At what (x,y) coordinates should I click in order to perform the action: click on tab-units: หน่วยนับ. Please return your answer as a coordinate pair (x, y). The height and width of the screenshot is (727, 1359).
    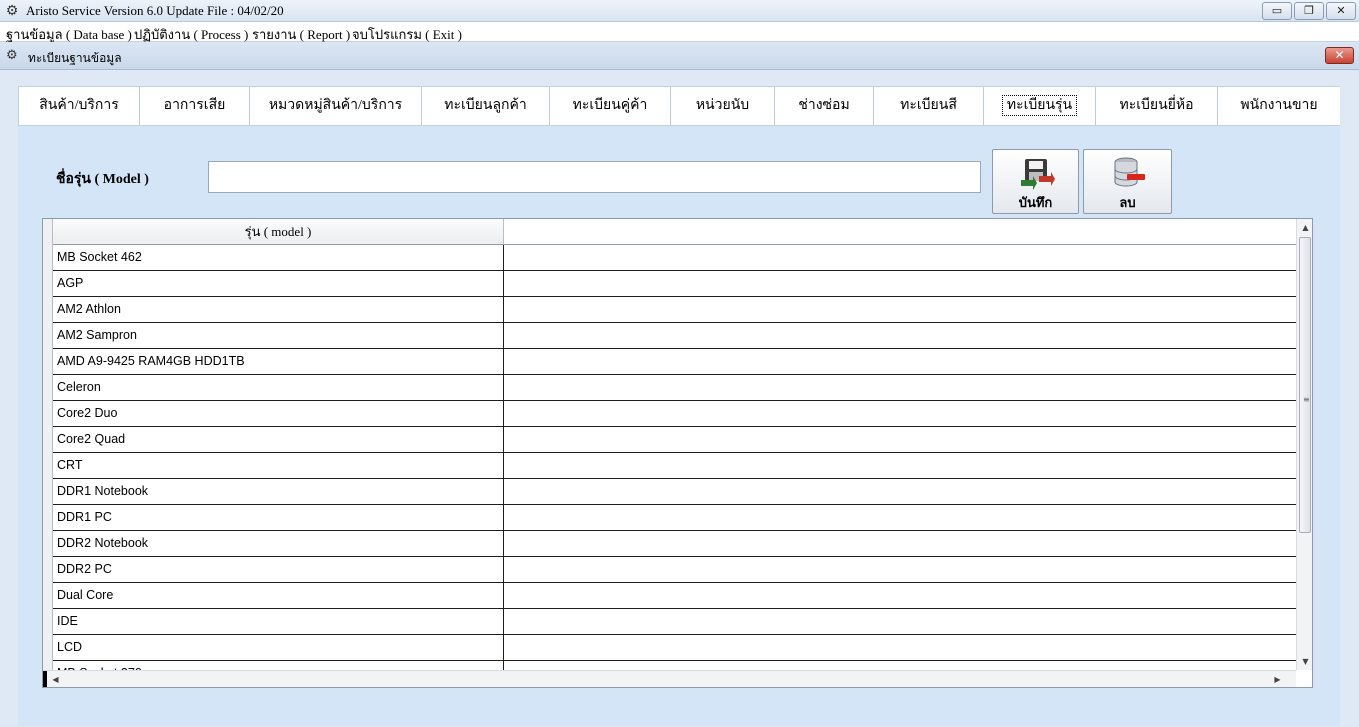
    Looking at the image, I should click on (723, 106).